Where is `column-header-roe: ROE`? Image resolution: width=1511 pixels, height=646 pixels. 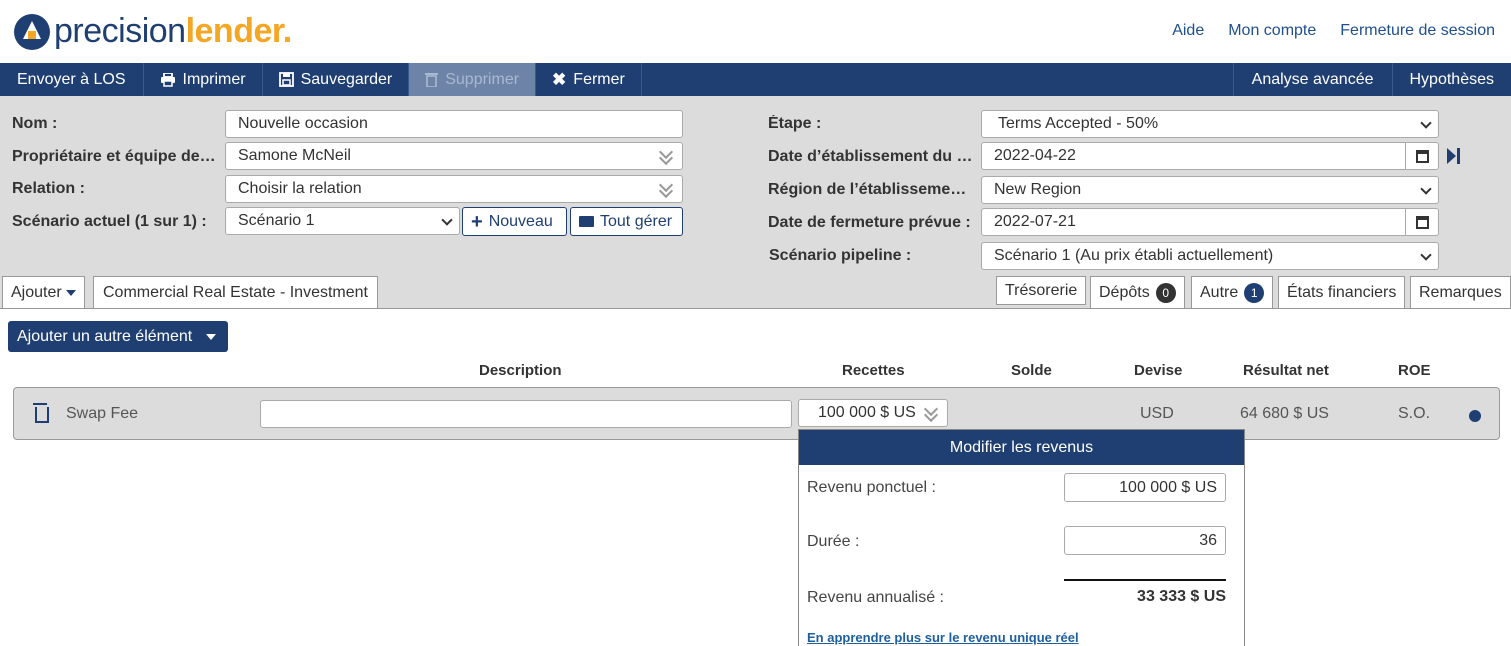
column-header-roe: ROE is located at coordinates (1414, 370).